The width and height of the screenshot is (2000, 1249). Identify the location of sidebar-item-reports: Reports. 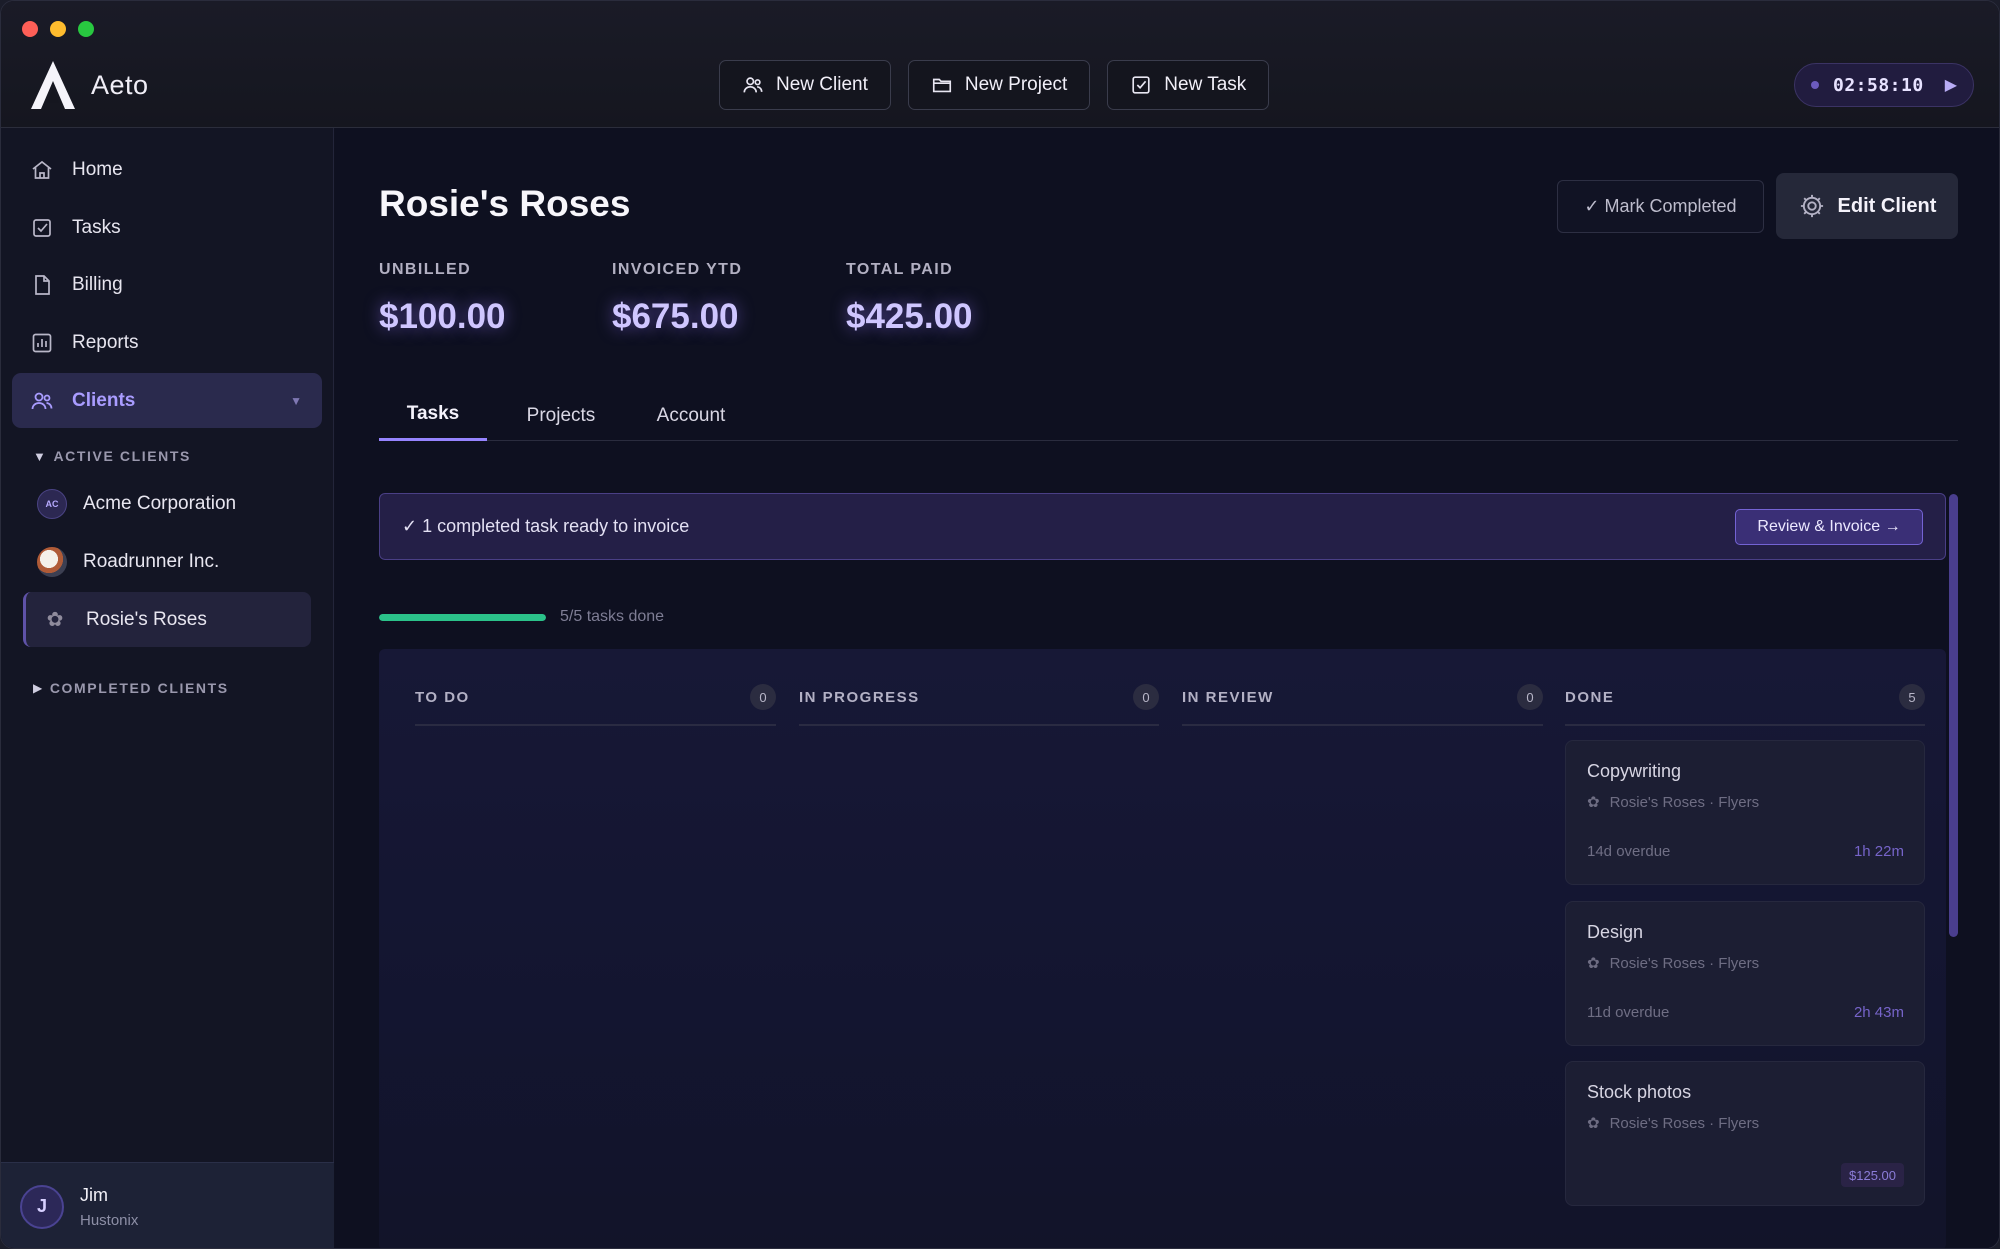
(167, 342).